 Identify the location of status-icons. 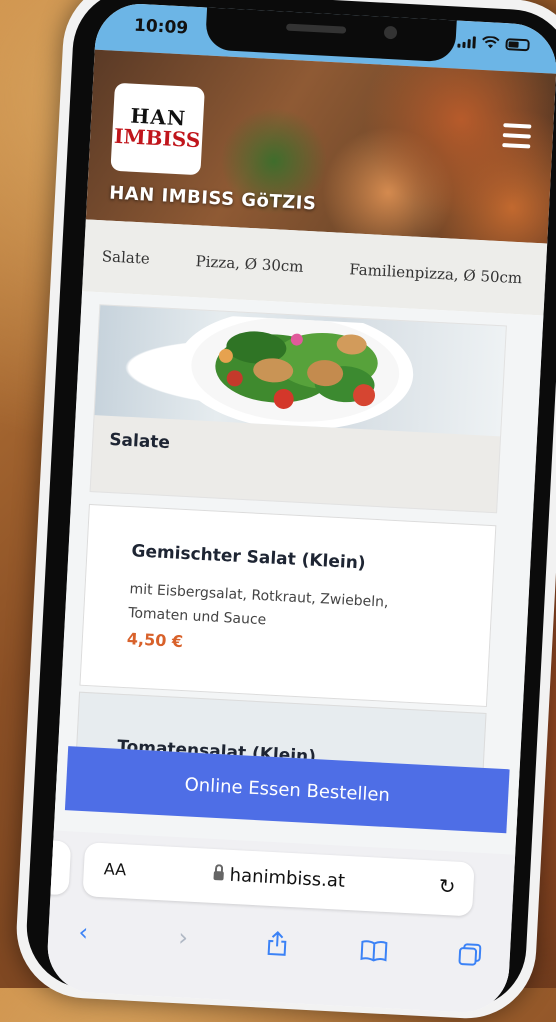
(493, 43).